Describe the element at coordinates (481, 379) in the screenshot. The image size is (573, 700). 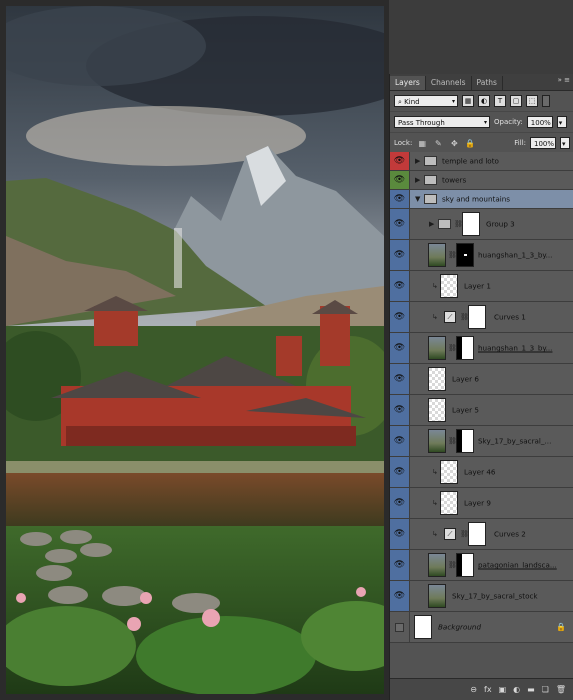
I see `layer-row: 👁 Layer 6` at that location.